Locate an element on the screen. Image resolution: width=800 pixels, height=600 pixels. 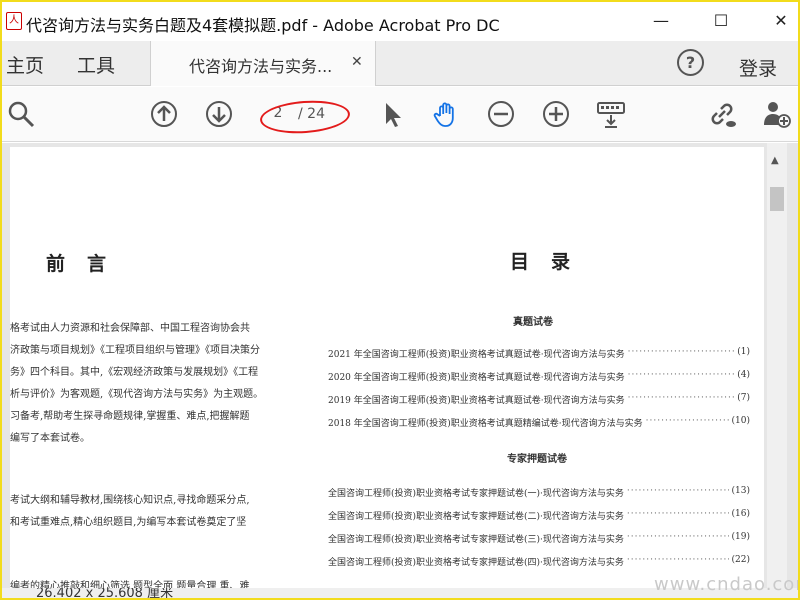
page-size-readout: 26.402 x 25.608 厘米 is located at coordinates (105, 593).